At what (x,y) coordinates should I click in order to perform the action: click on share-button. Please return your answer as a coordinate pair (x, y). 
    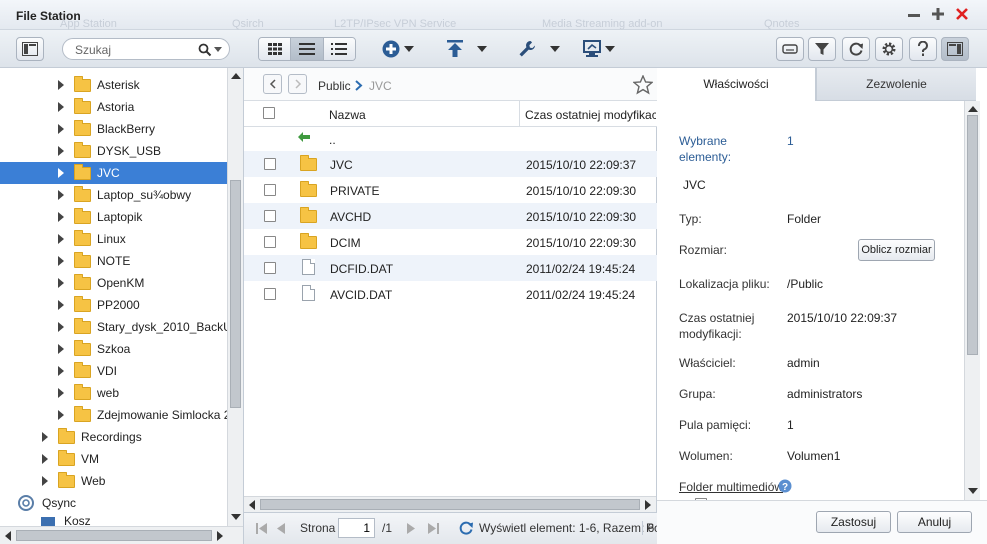
    Looking at the image, I should click on (599, 49).